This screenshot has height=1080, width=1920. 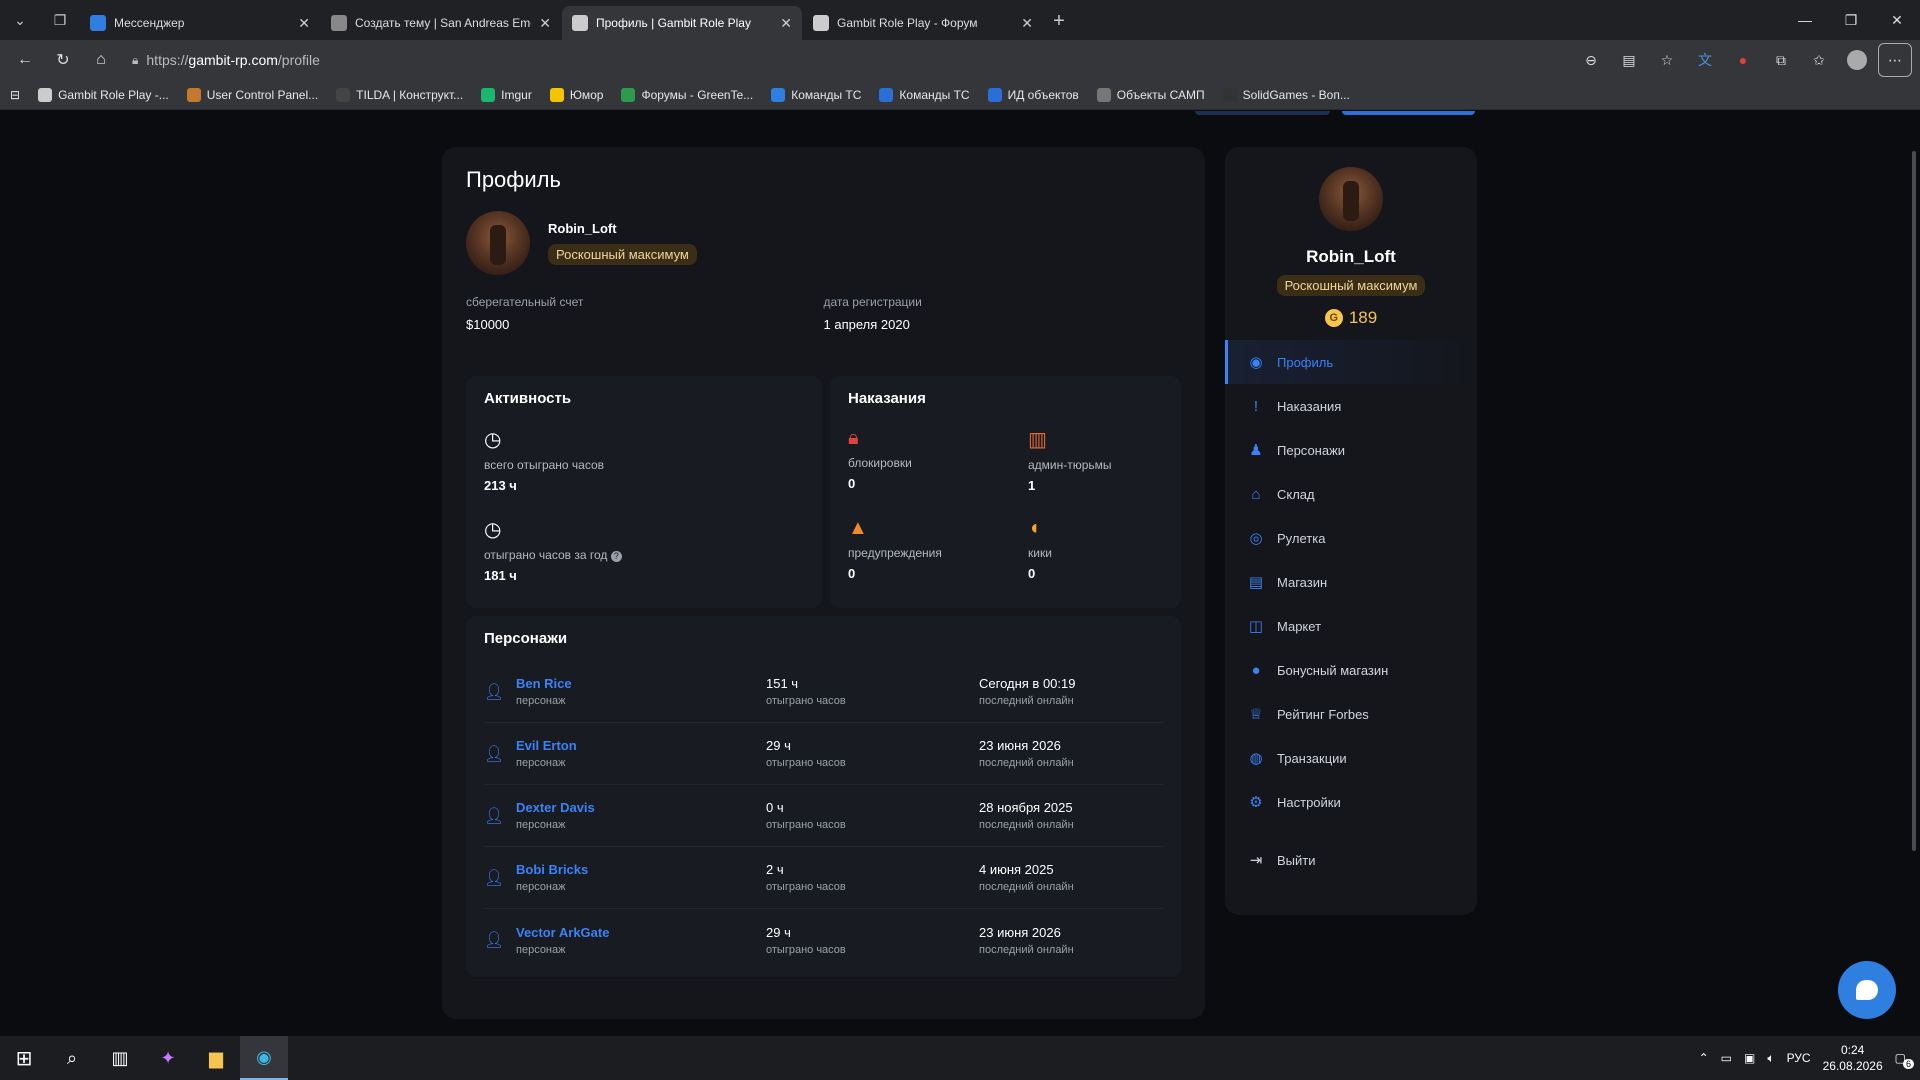 What do you see at coordinates (1351, 538) in the screenshot?
I see `sidebar-item: ◎ Рулетка` at bounding box center [1351, 538].